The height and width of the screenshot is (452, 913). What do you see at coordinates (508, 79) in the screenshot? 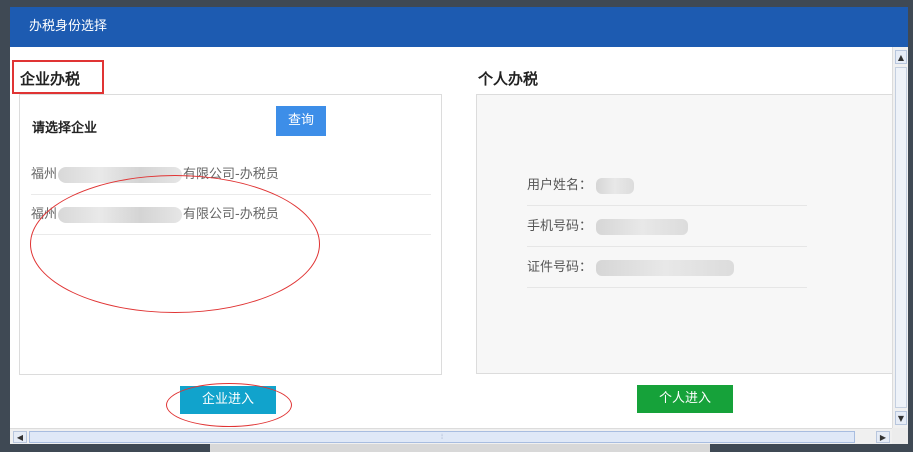
I see `personal-title: 个人办税` at bounding box center [508, 79].